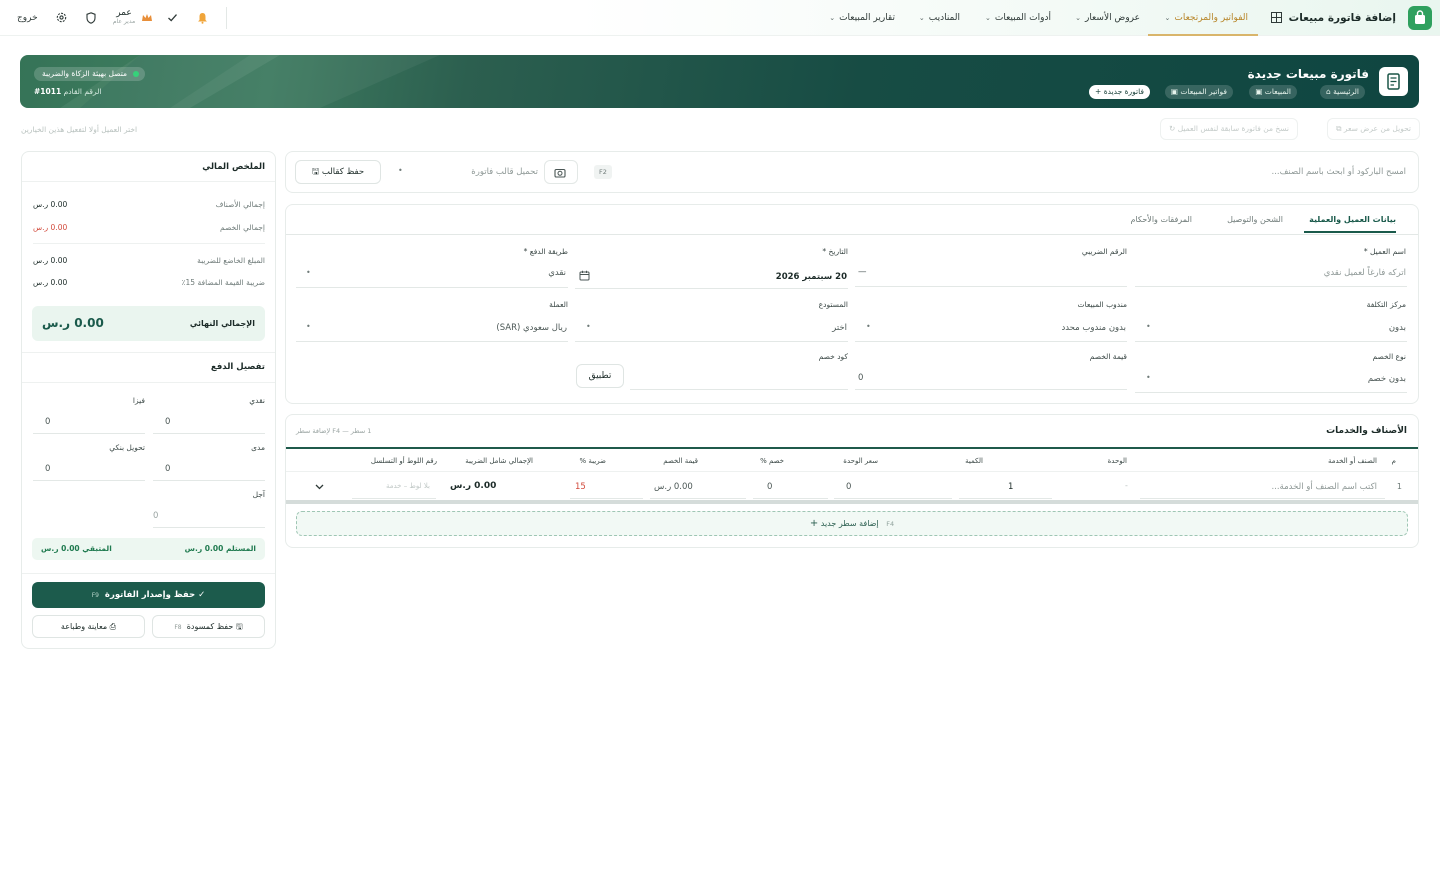 The image size is (1440, 880). What do you see at coordinates (147, 17) in the screenshot?
I see `crown-icon` at bounding box center [147, 17].